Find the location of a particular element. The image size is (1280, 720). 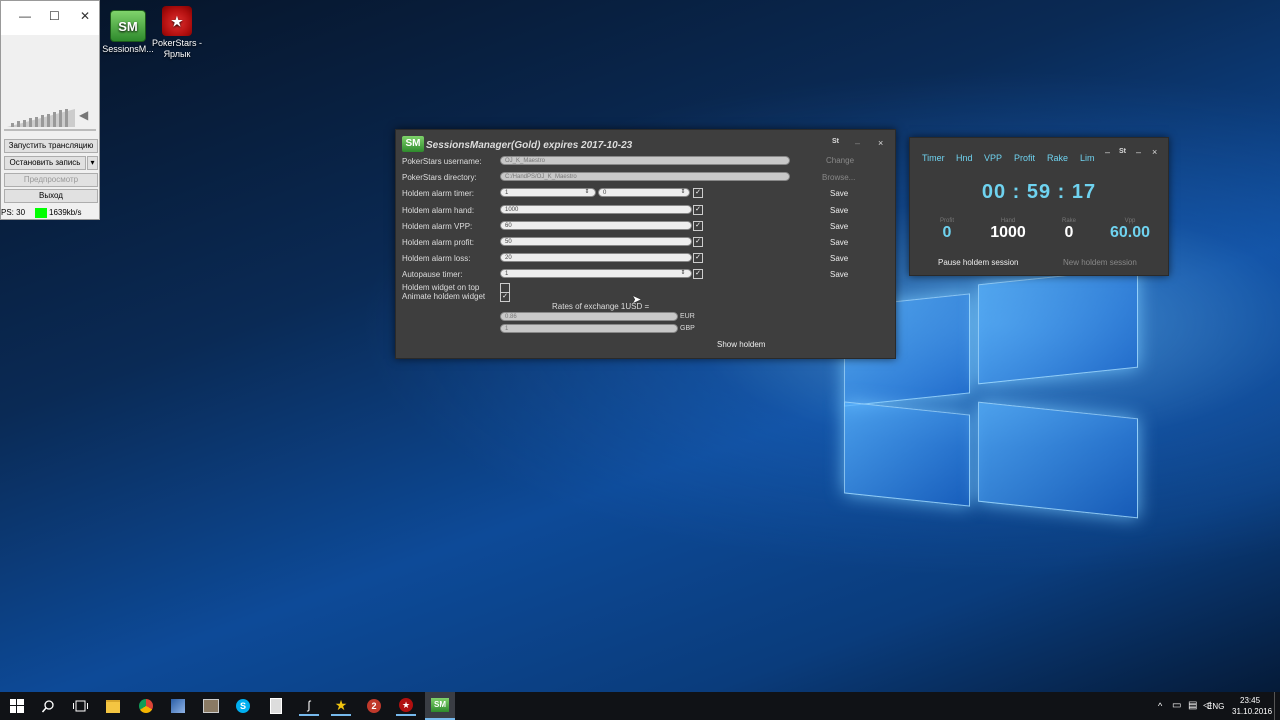

gbp-rate-field: 1 is located at coordinates (589, 328).